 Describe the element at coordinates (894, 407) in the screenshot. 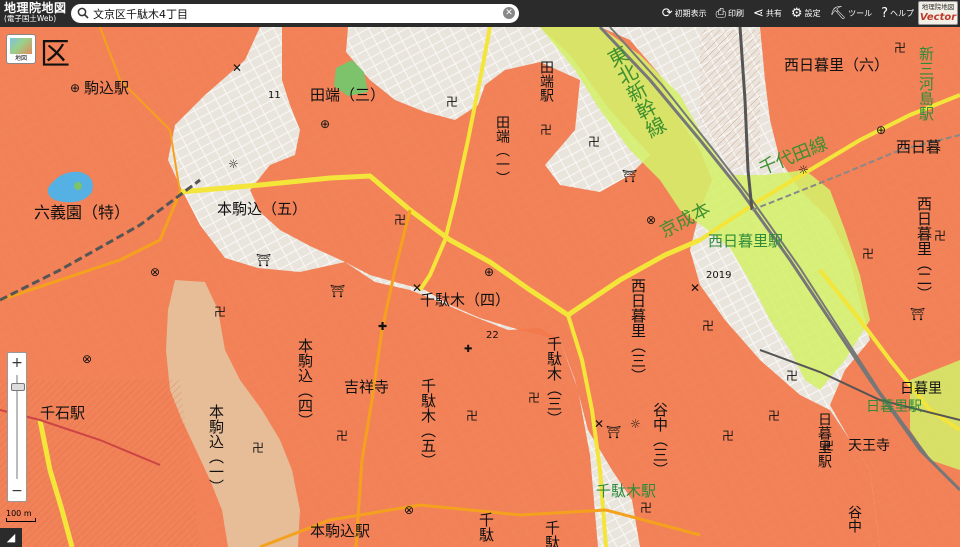

I see `label-nippori-station: 日暮里駅` at that location.